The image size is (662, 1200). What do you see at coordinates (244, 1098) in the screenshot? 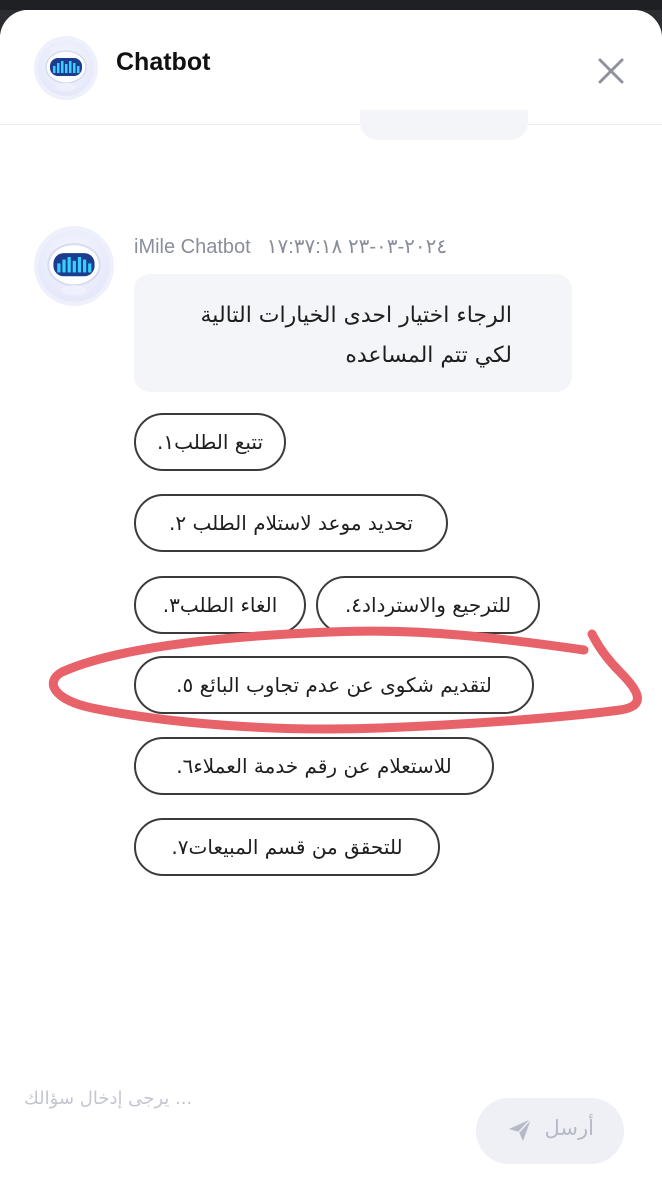
I see `question-input` at bounding box center [244, 1098].